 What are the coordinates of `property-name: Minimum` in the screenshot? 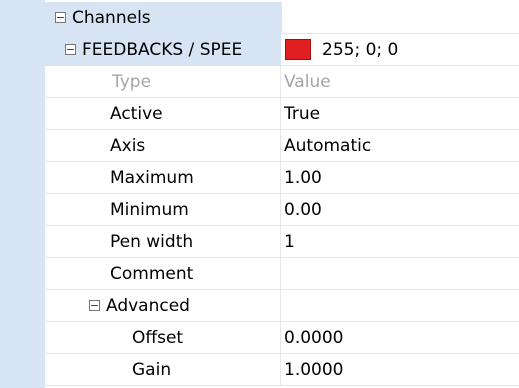 It's located at (163, 210).